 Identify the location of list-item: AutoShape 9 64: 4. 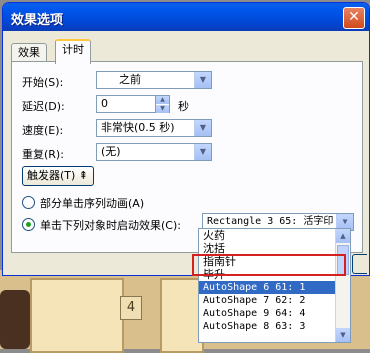
(274, 313).